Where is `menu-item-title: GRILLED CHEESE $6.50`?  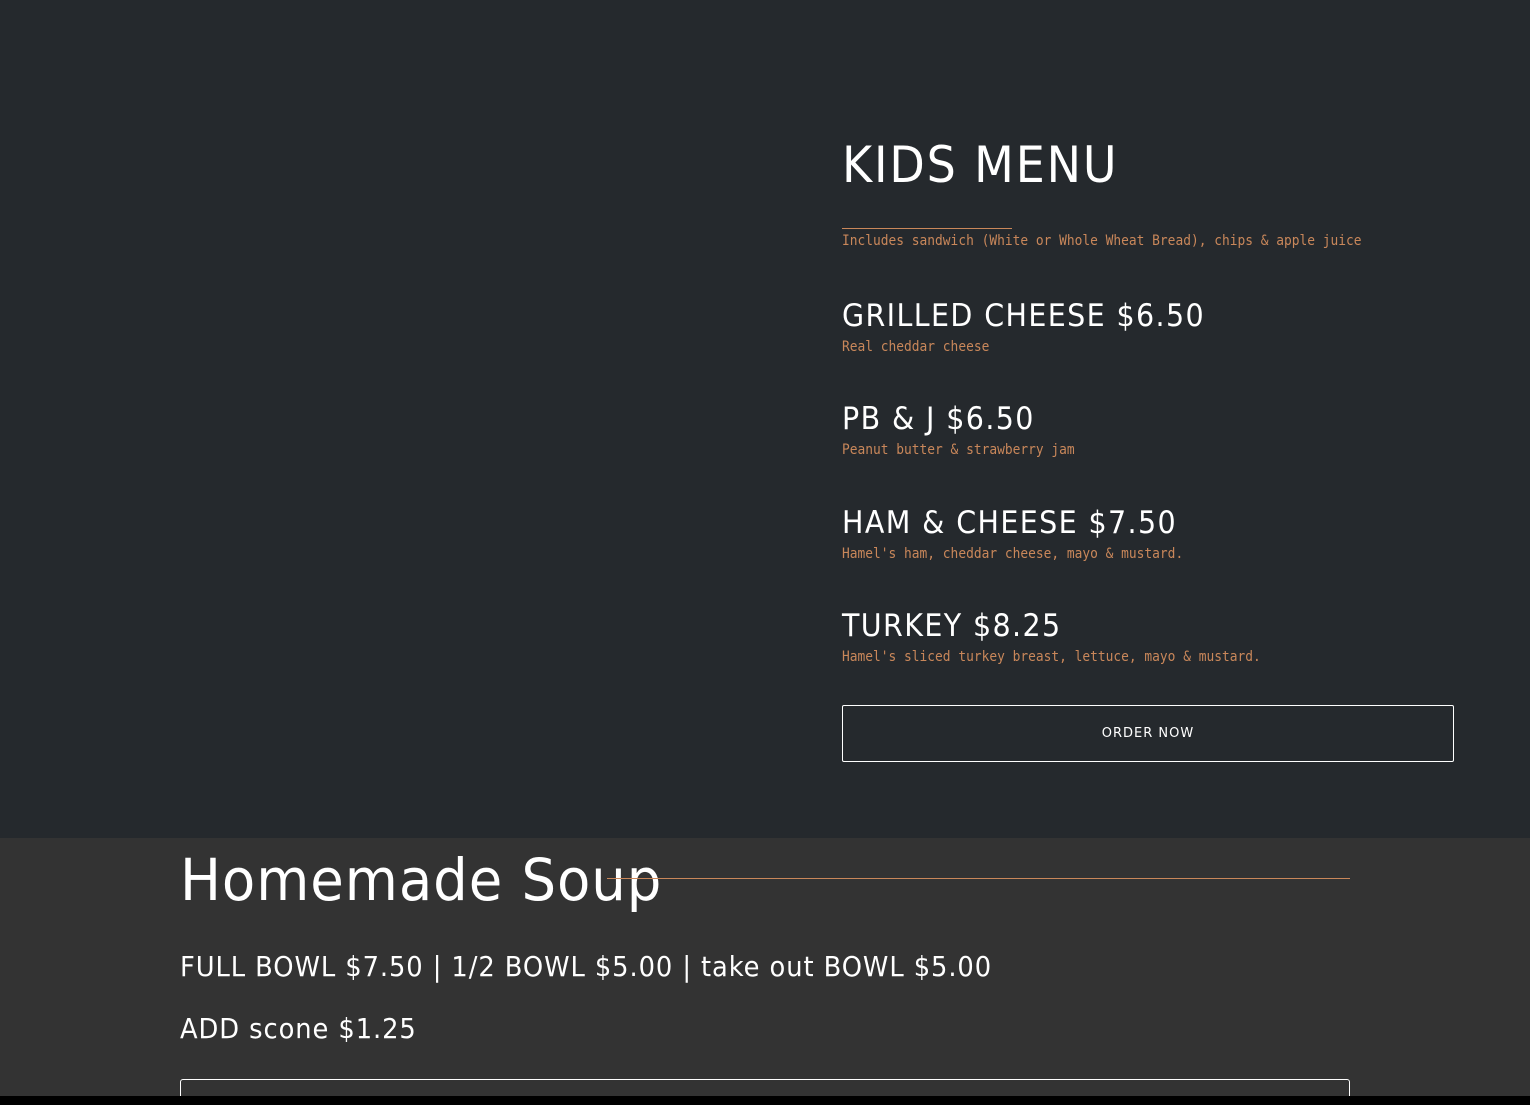
menu-item-title: GRILLED CHEESE $6.50 is located at coordinates (1023, 316).